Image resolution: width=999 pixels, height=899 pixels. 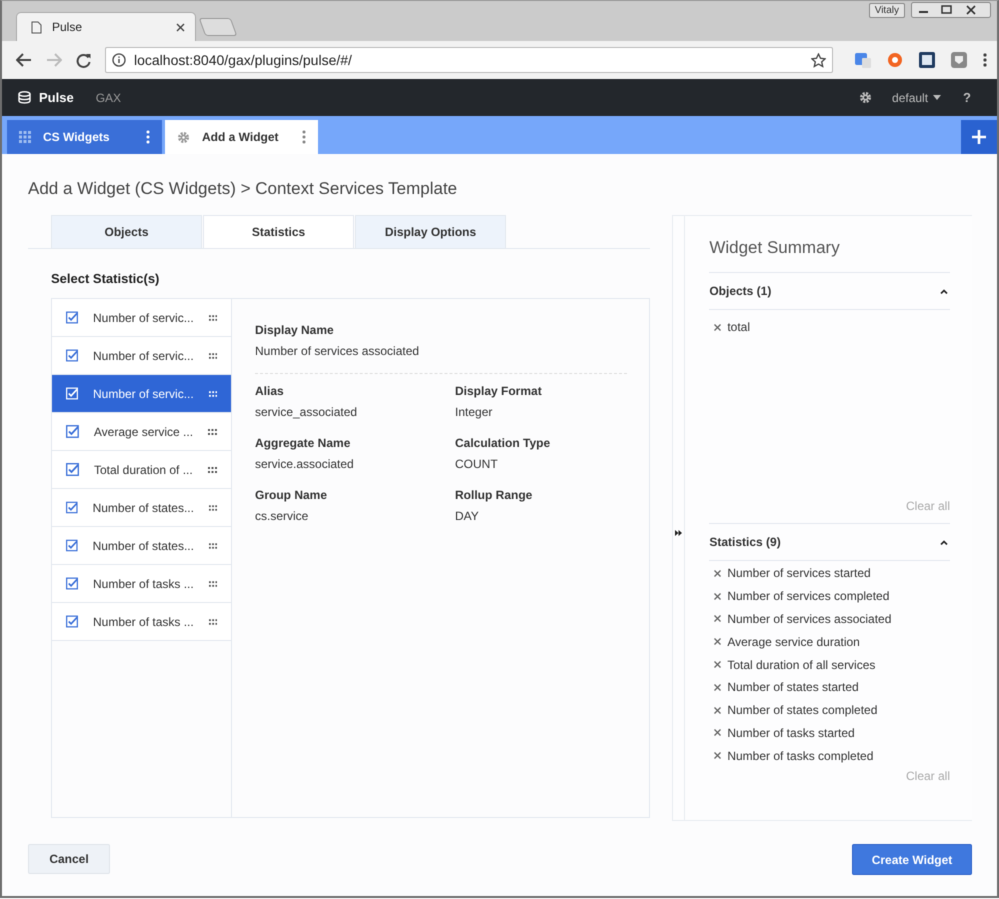 What do you see at coordinates (303, 443) in the screenshot?
I see `field-label: Aggregate Name` at bounding box center [303, 443].